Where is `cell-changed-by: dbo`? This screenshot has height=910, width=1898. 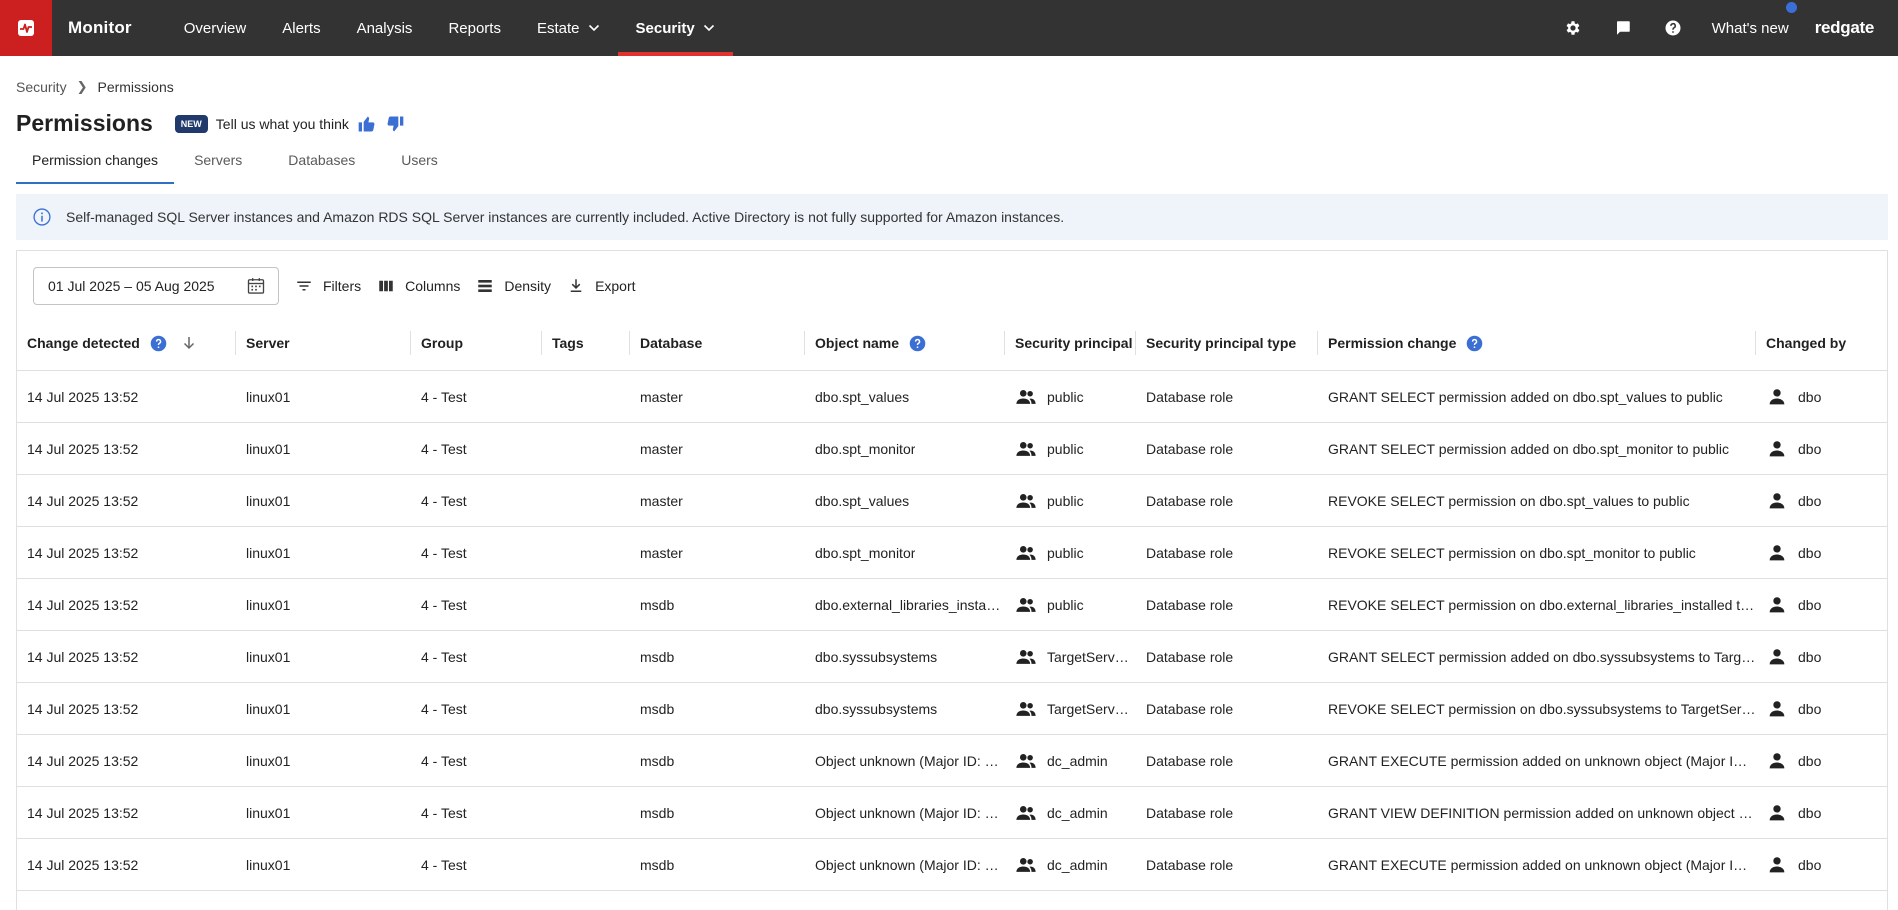
cell-changed-by: dbo is located at coordinates (1821, 761).